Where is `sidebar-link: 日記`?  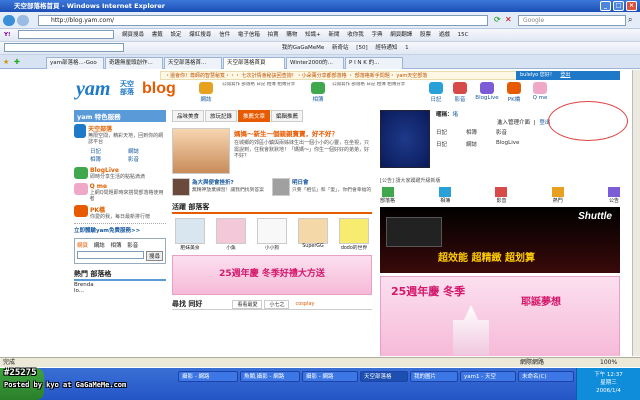
sidebar-link: 日記 is located at coordinates (109, 151).